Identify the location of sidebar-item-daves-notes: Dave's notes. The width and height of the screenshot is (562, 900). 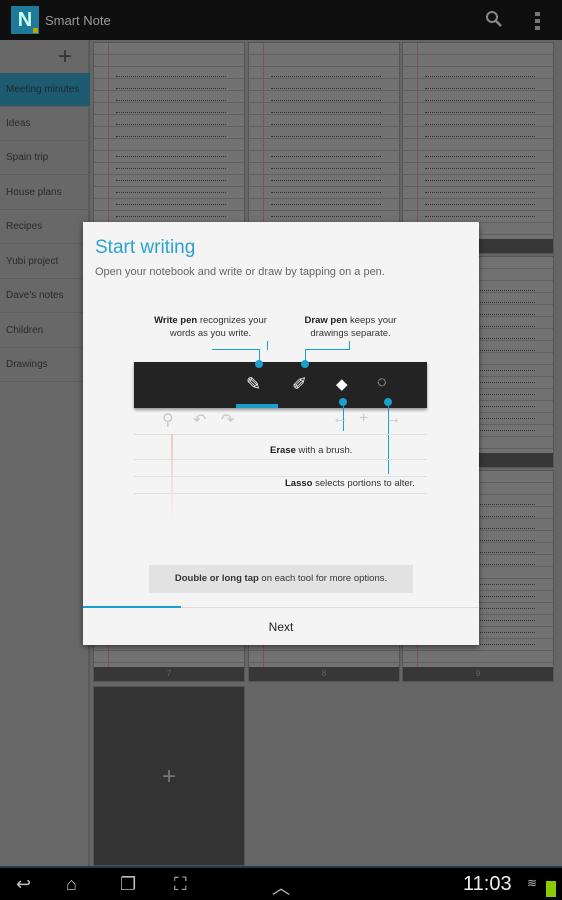
(45, 296).